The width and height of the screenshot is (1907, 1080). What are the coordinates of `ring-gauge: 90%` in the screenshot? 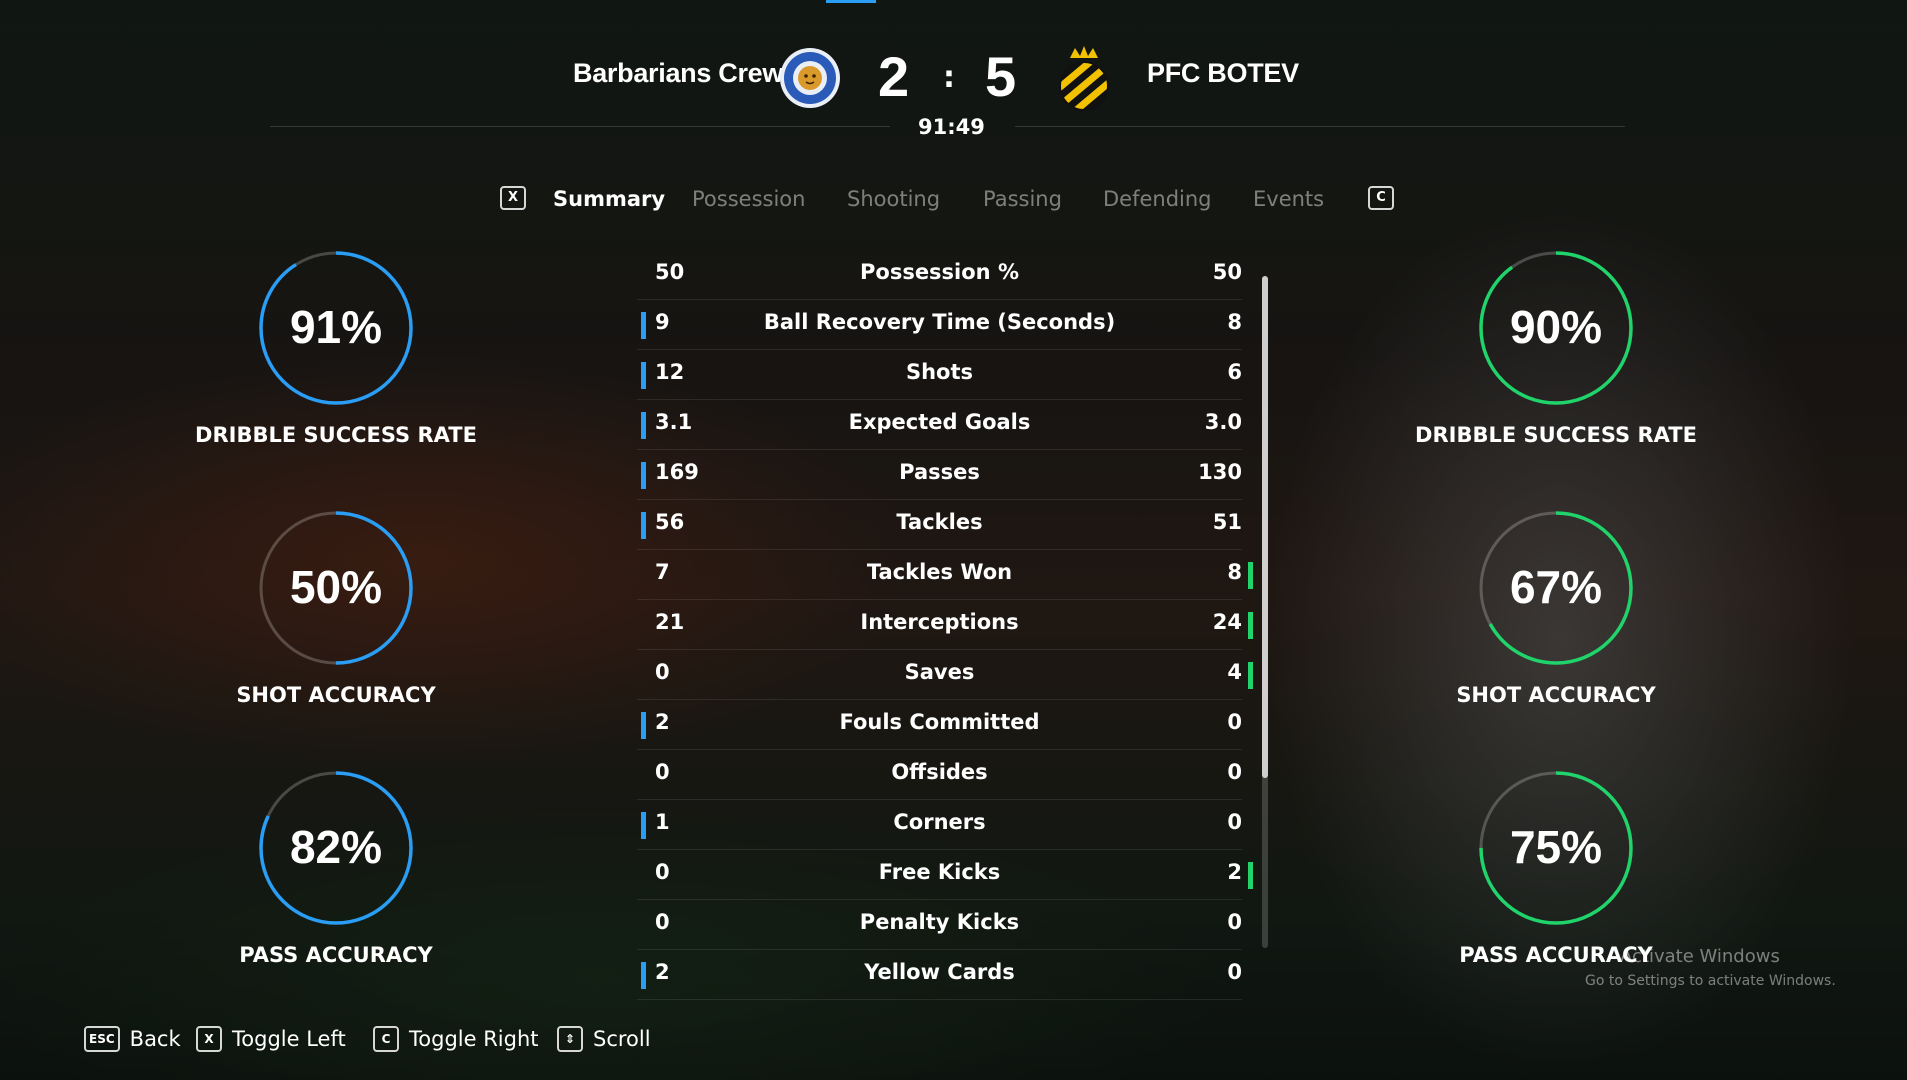 It's located at (1556, 328).